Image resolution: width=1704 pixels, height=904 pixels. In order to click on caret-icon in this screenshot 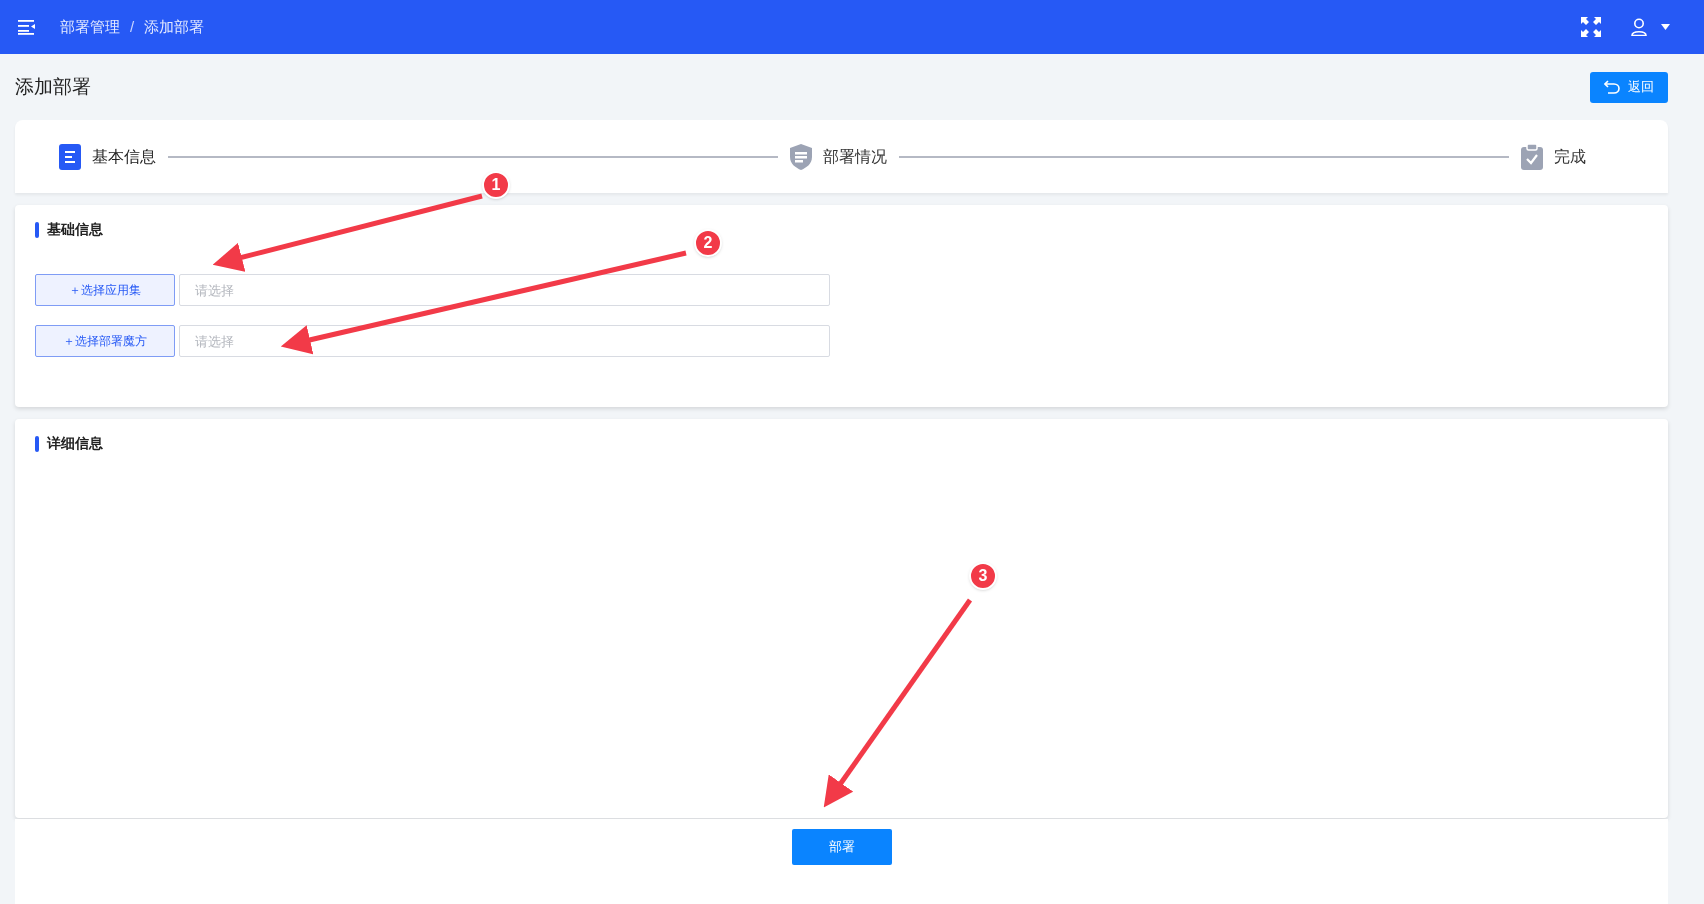, I will do `click(1665, 27)`.